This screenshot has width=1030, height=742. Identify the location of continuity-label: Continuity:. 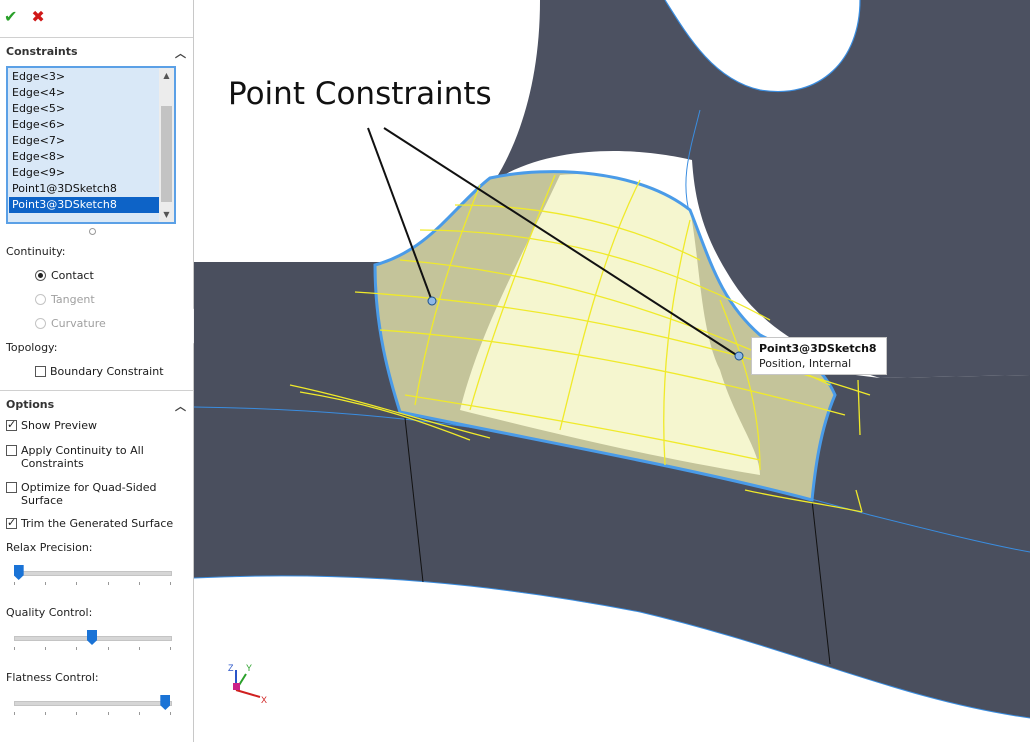
(36, 251).